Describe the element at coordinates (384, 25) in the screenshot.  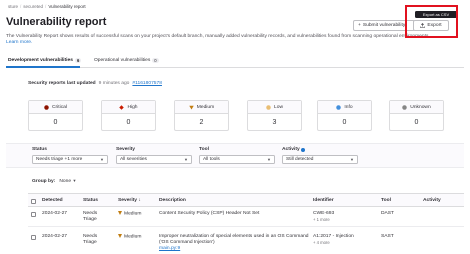
I see `submit-vulnerability-label: Submit vulnerability` at that location.